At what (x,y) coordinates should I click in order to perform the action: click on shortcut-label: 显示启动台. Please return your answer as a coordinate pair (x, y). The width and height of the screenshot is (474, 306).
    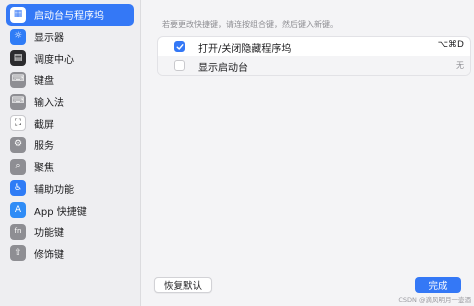
    Looking at the image, I should click on (223, 68).